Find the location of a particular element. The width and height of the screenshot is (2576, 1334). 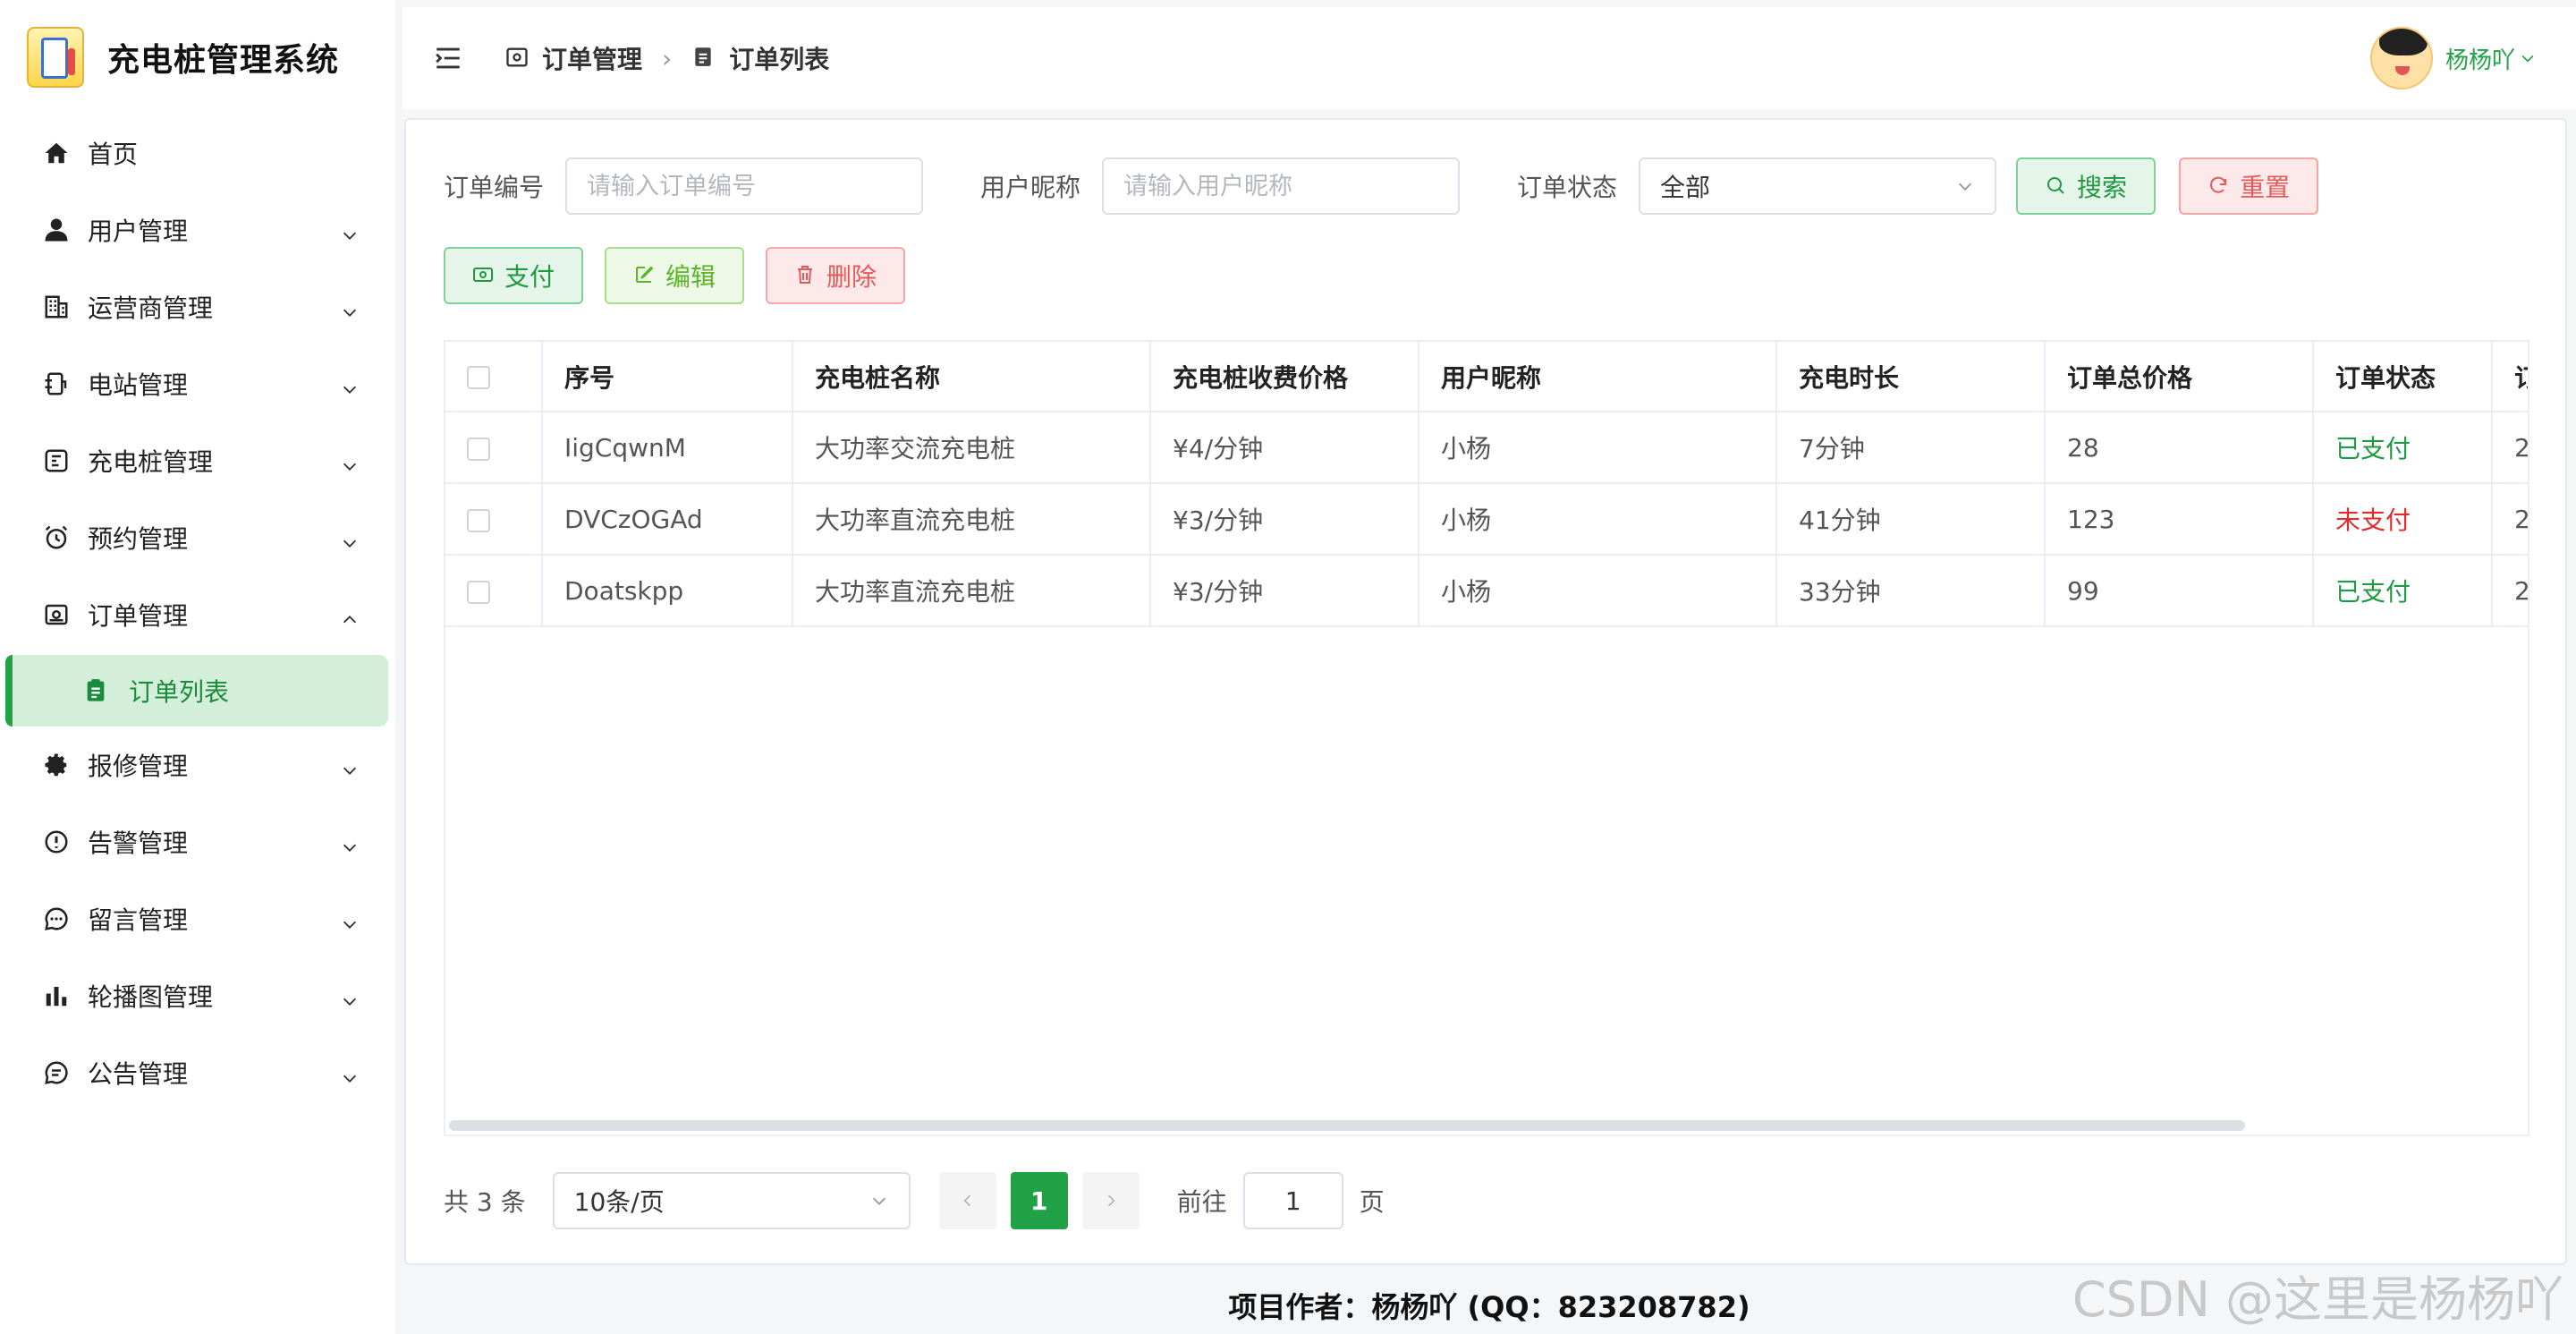

order-no-label: 订单编号 is located at coordinates (494, 187).